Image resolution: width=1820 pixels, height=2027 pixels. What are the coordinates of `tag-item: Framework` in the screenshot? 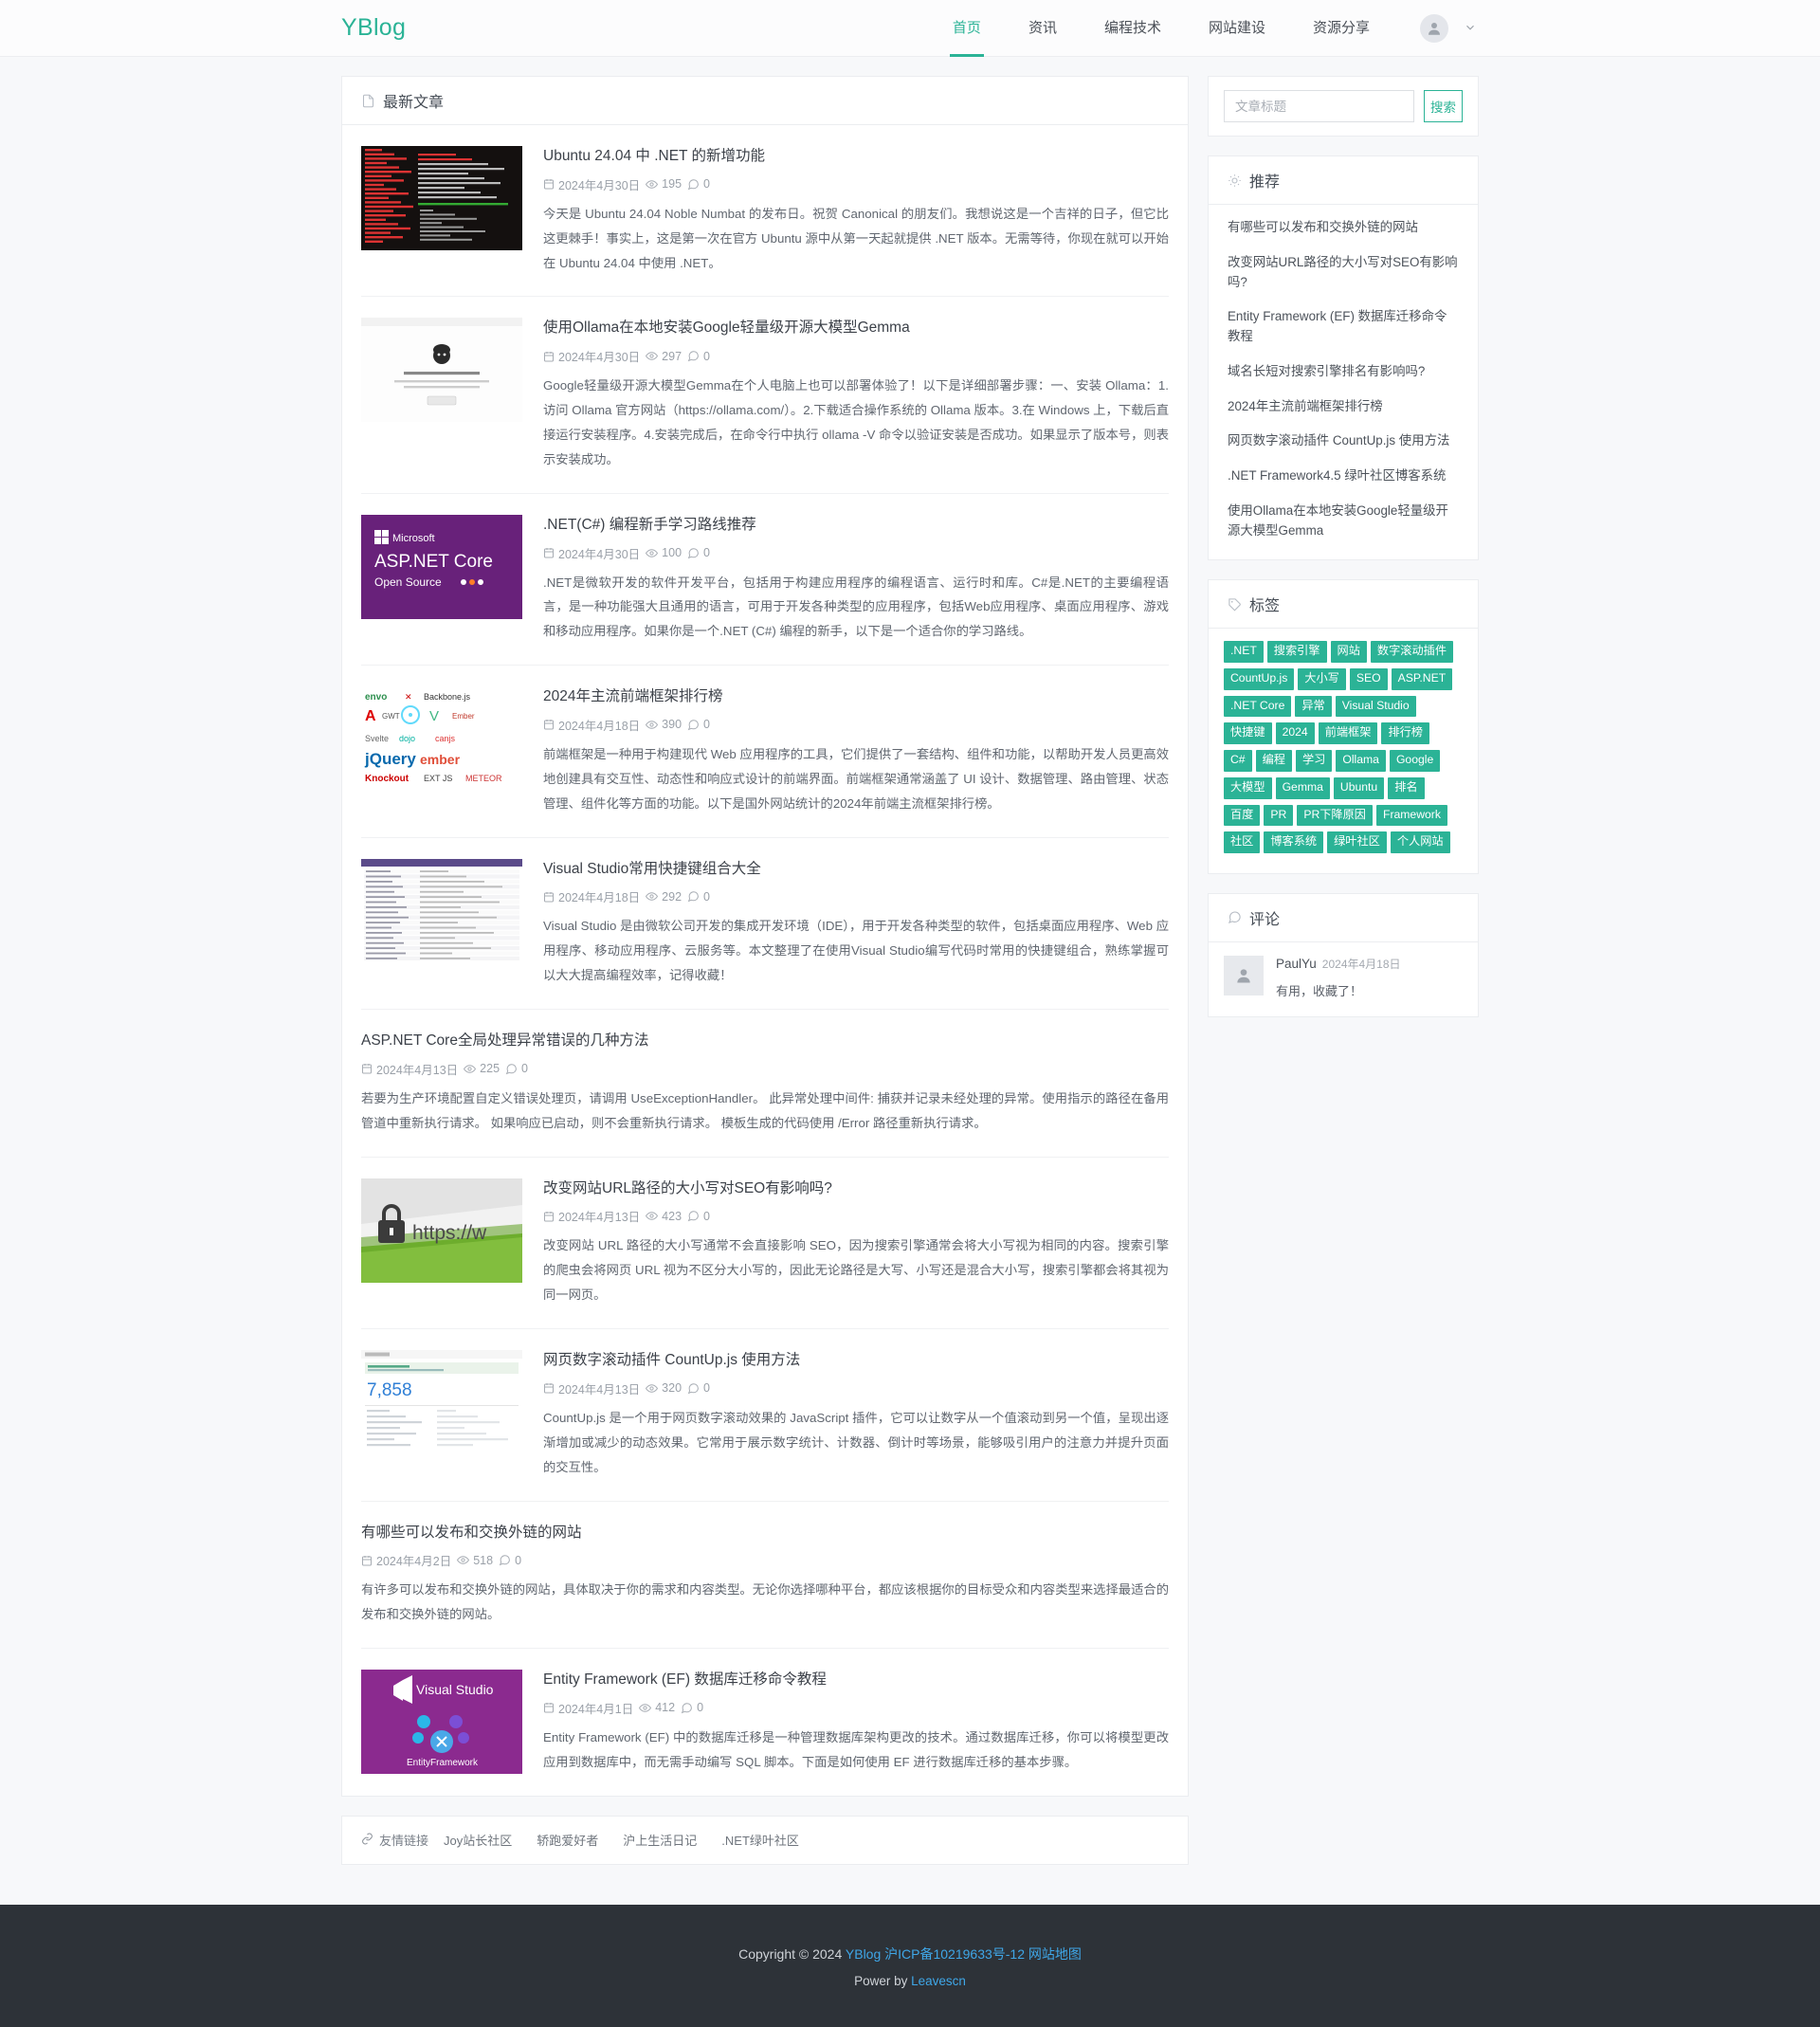 It's located at (1411, 815).